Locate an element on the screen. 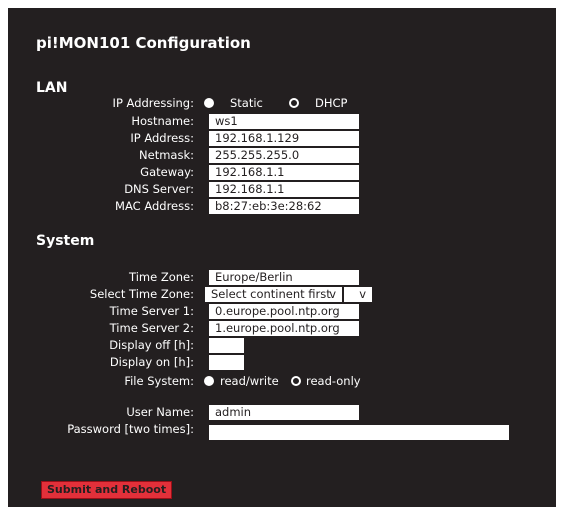 This screenshot has width=563, height=515. file-system-label: File System: is located at coordinates (159, 381).